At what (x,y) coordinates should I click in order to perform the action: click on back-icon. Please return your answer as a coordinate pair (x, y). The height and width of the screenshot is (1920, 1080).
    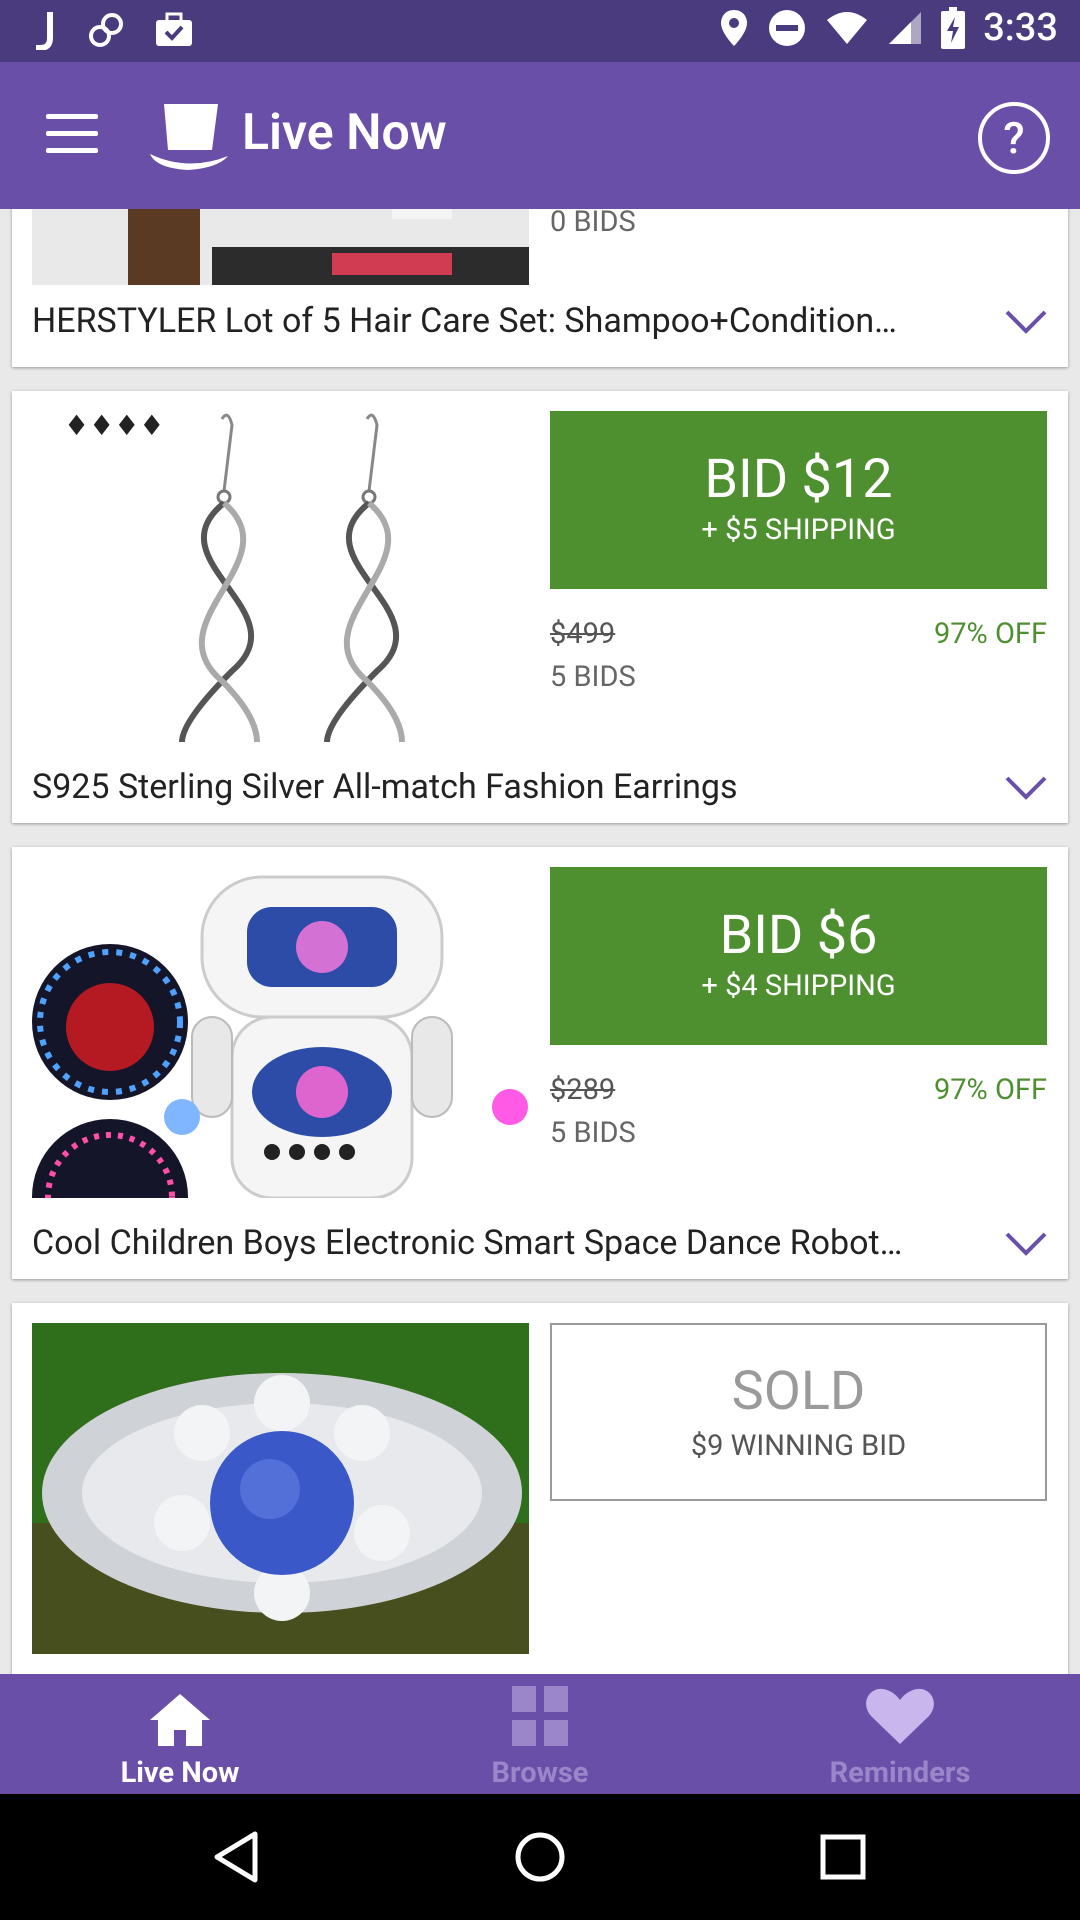
    Looking at the image, I should click on (236, 1857).